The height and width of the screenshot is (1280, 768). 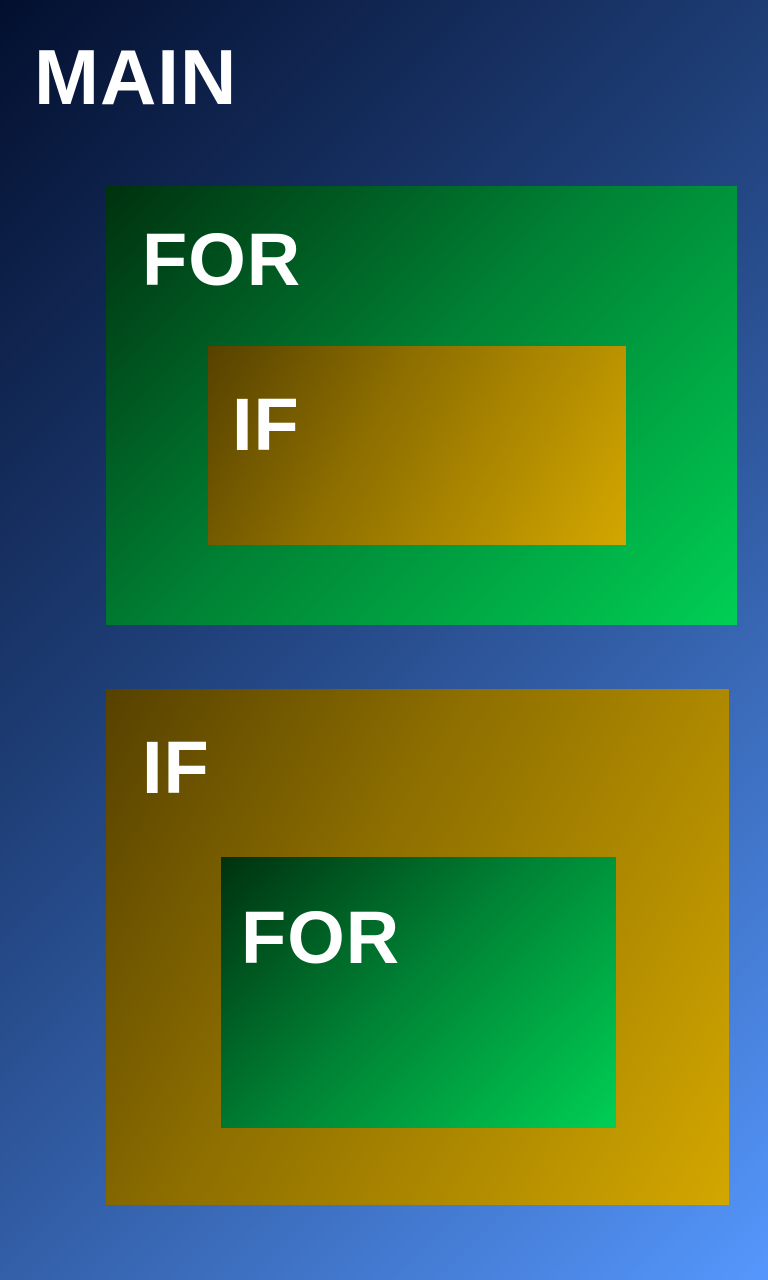 I want to click on if-block-inner: IF, so click(x=417, y=445).